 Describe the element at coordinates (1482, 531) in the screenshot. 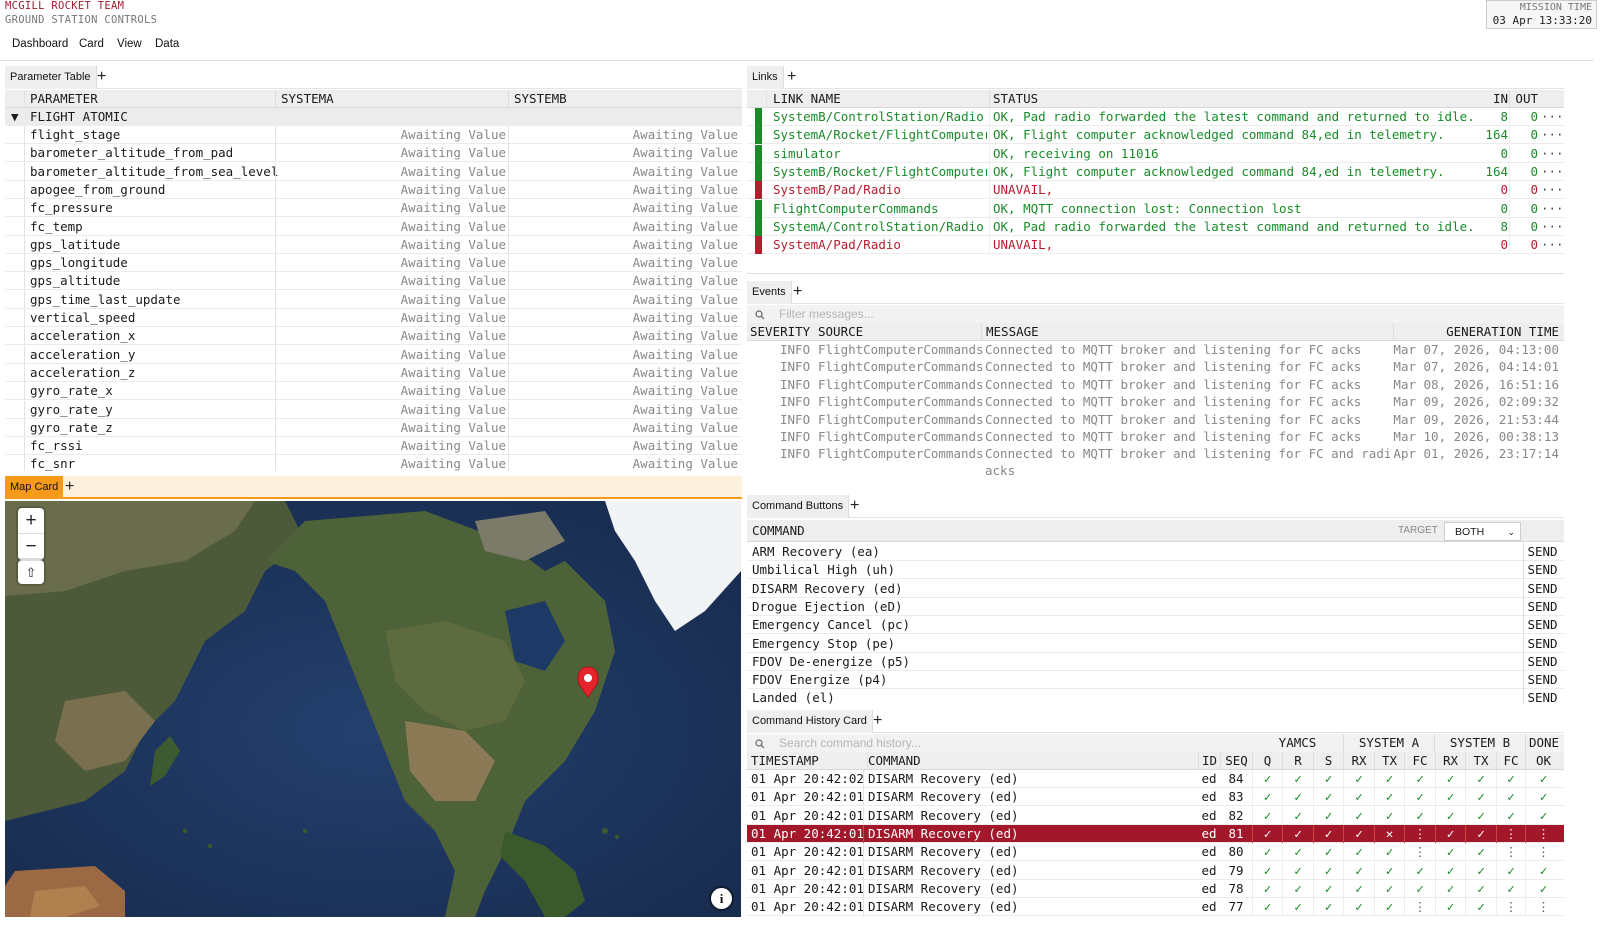

I see `target-select: BOTH ⌄` at that location.